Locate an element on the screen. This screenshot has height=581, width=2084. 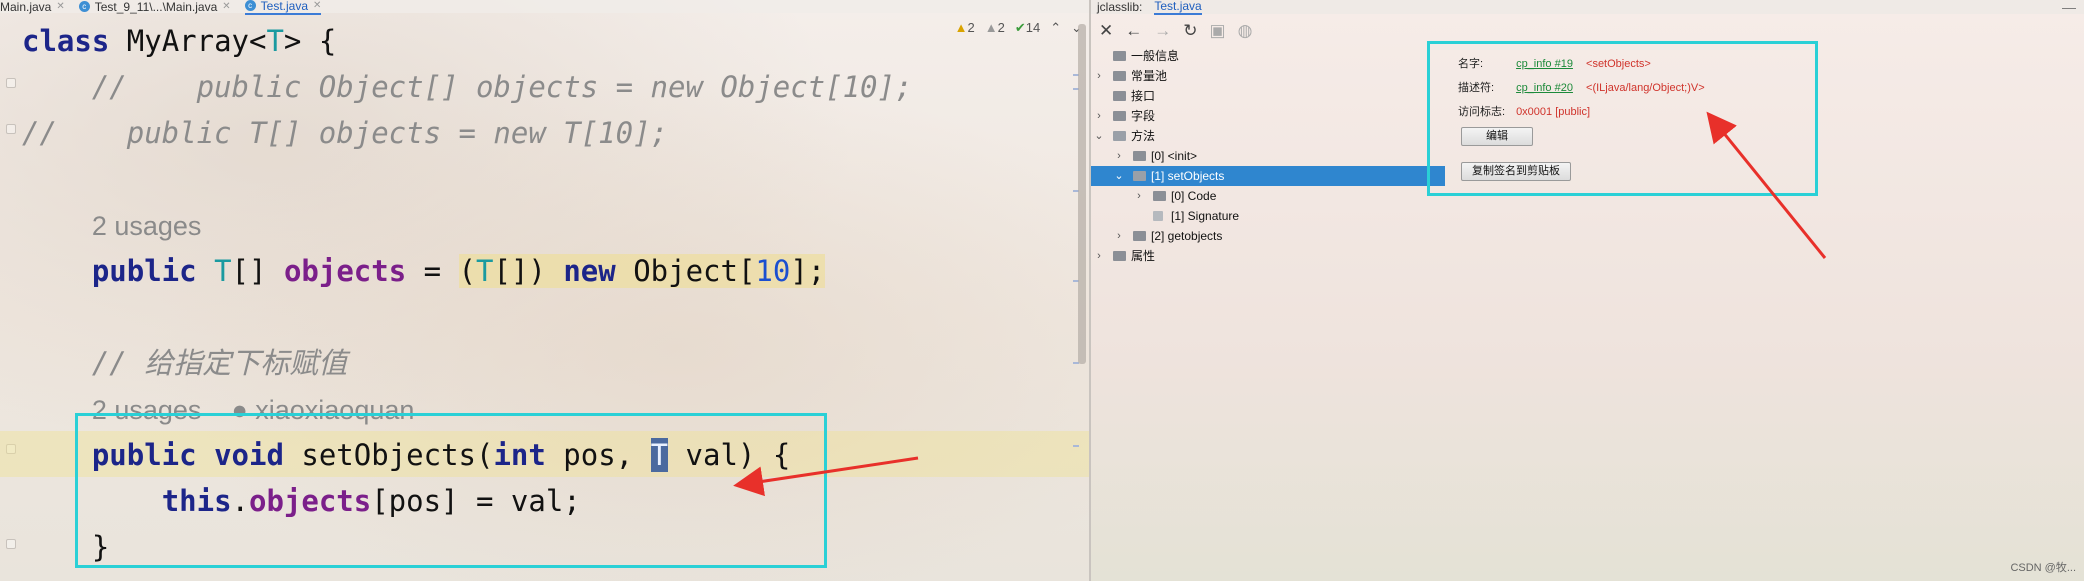
tree-node-method-setobjects: ⌄ [1] setObjects is located at coordinates (1268, 176).